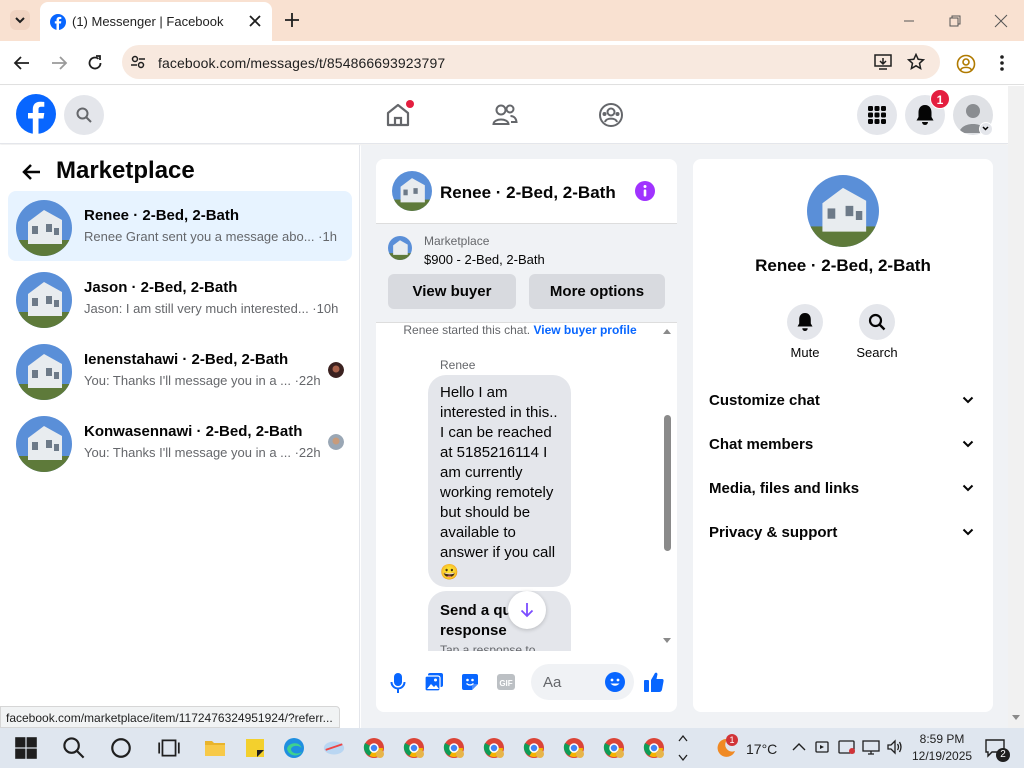 The image size is (1024, 768). What do you see at coordinates (683, 748) in the screenshot?
I see `taskbar-overflow-icon` at bounding box center [683, 748].